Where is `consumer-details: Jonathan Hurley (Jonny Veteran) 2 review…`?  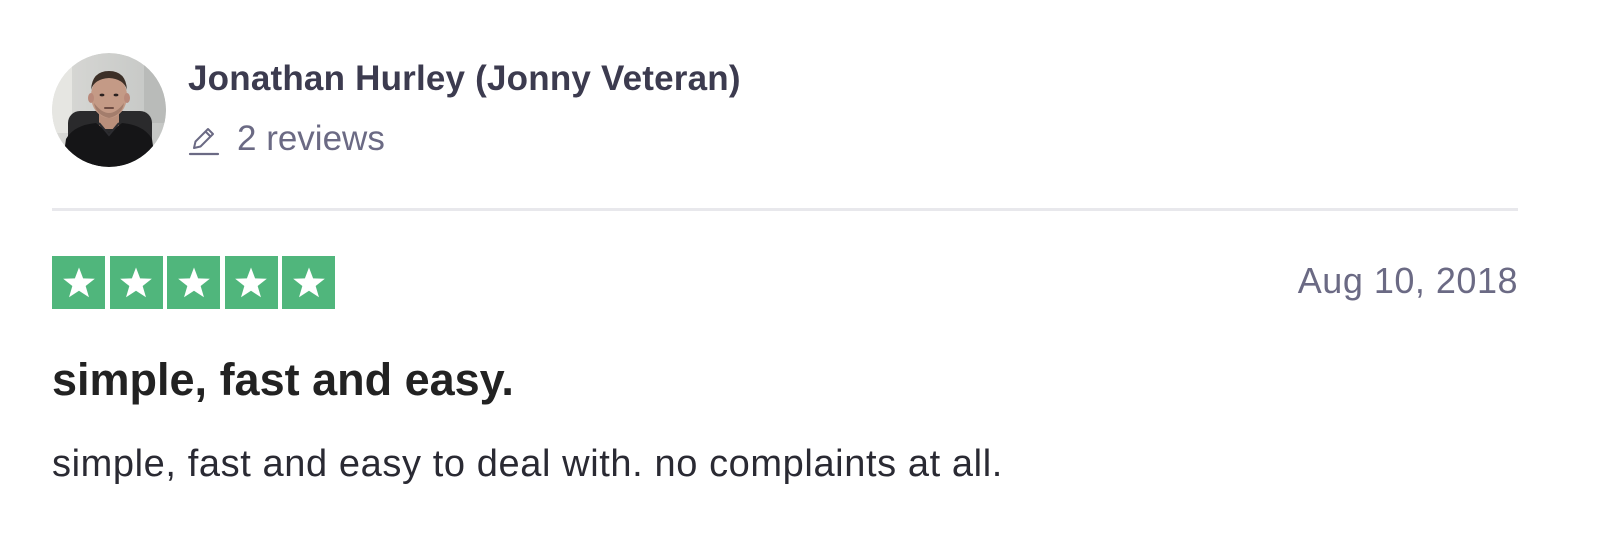 consumer-details: Jonathan Hurley (Jonny Veteran) 2 review… is located at coordinates (464, 106).